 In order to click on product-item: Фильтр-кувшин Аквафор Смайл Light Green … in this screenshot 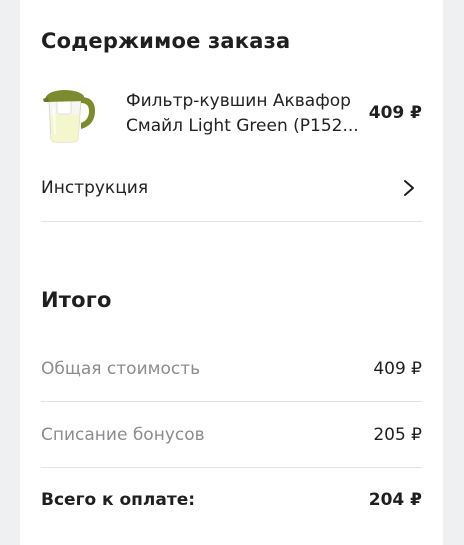, I will do `click(231, 116)`.